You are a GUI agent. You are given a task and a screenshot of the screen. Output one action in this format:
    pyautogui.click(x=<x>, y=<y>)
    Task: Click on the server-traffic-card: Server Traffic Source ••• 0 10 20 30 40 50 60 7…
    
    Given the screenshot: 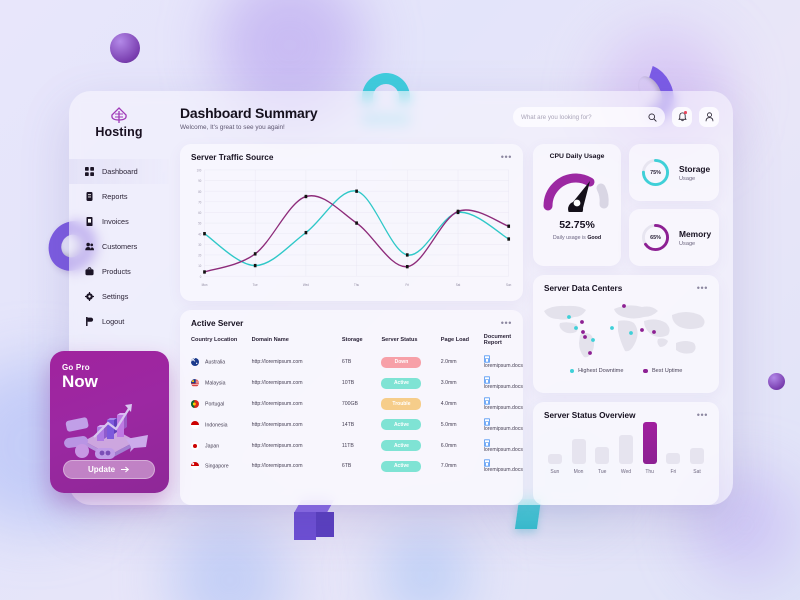 What is the action you would take?
    pyautogui.click(x=351, y=222)
    